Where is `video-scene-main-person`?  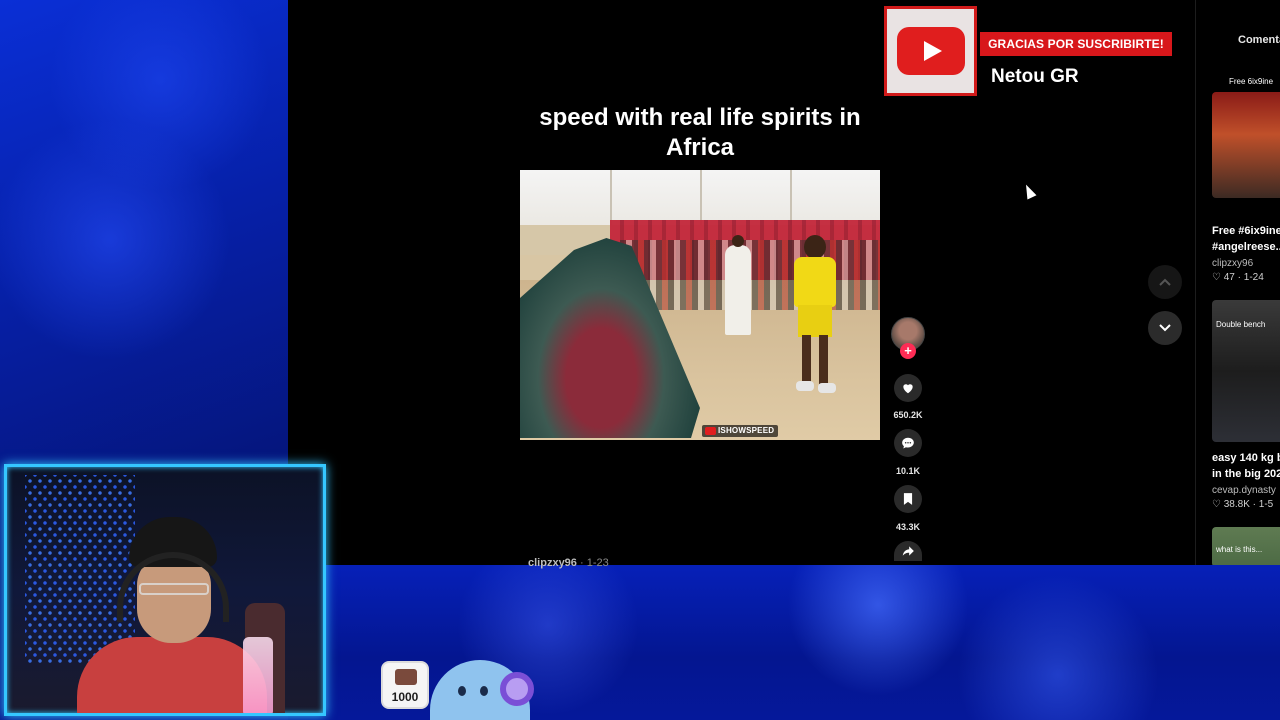
video-scene-main-person is located at coordinates (815, 315).